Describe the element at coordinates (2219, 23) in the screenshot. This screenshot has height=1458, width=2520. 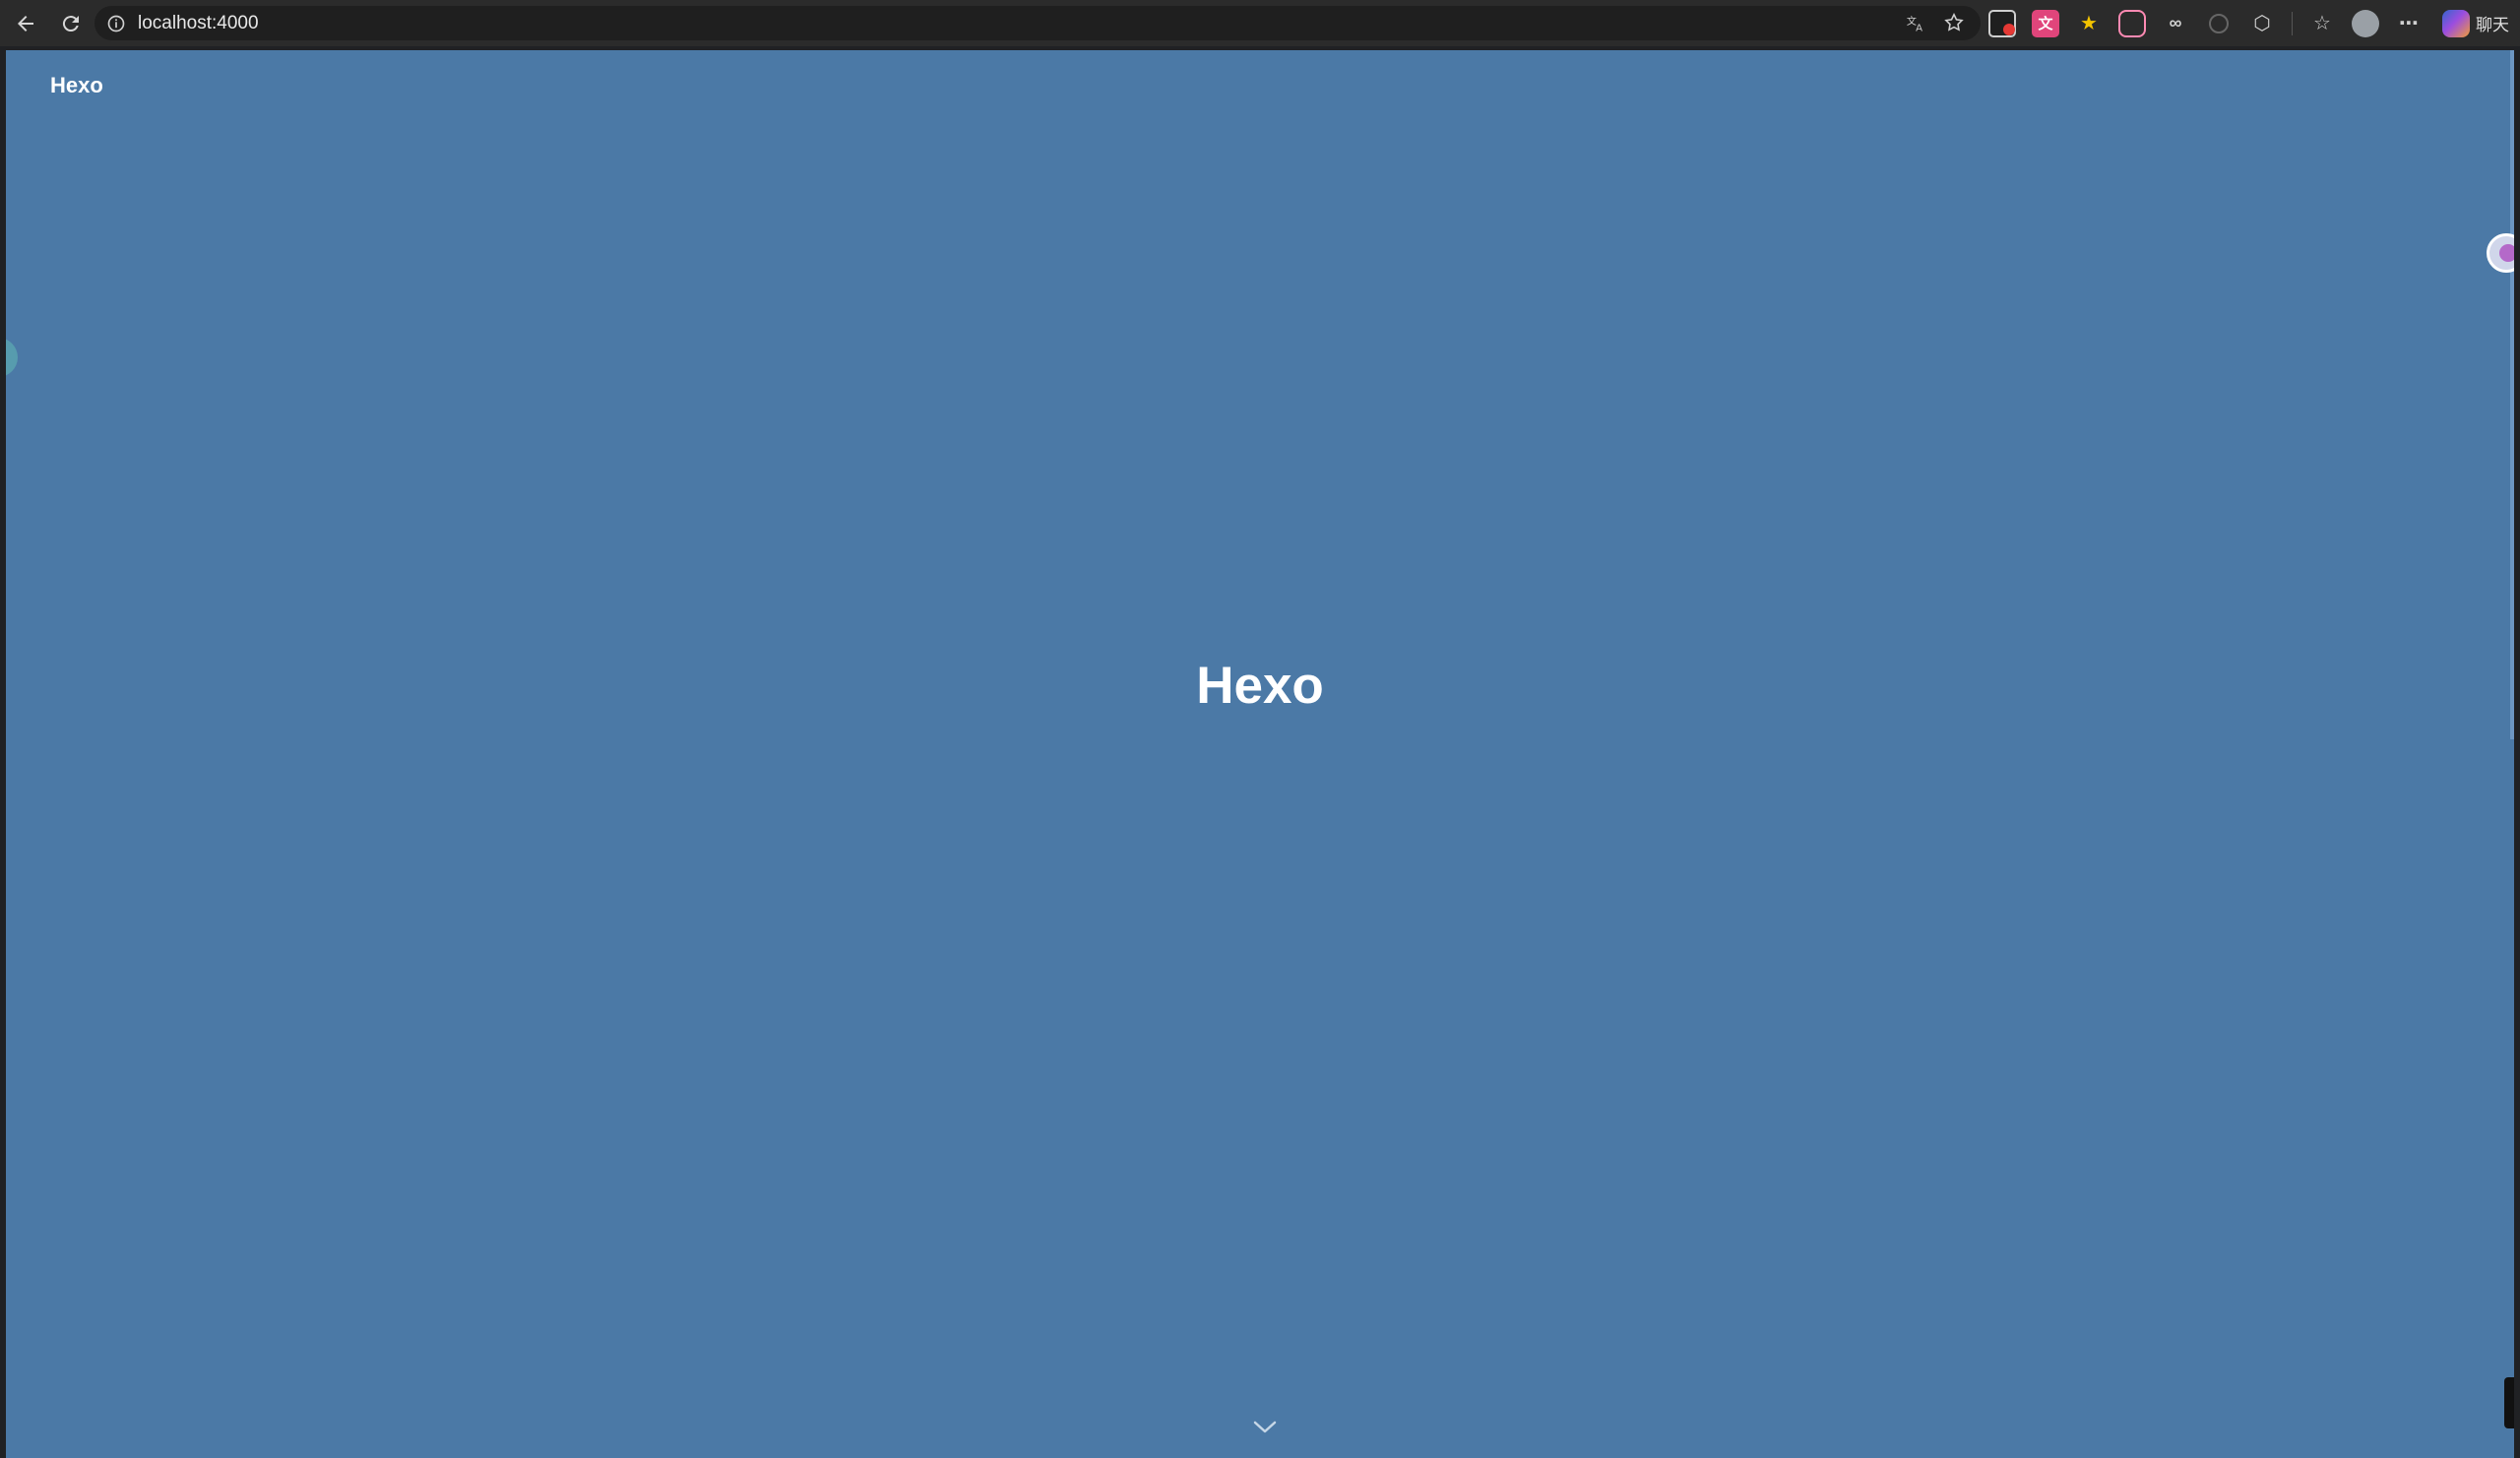
I see `extension-circle-icon` at that location.